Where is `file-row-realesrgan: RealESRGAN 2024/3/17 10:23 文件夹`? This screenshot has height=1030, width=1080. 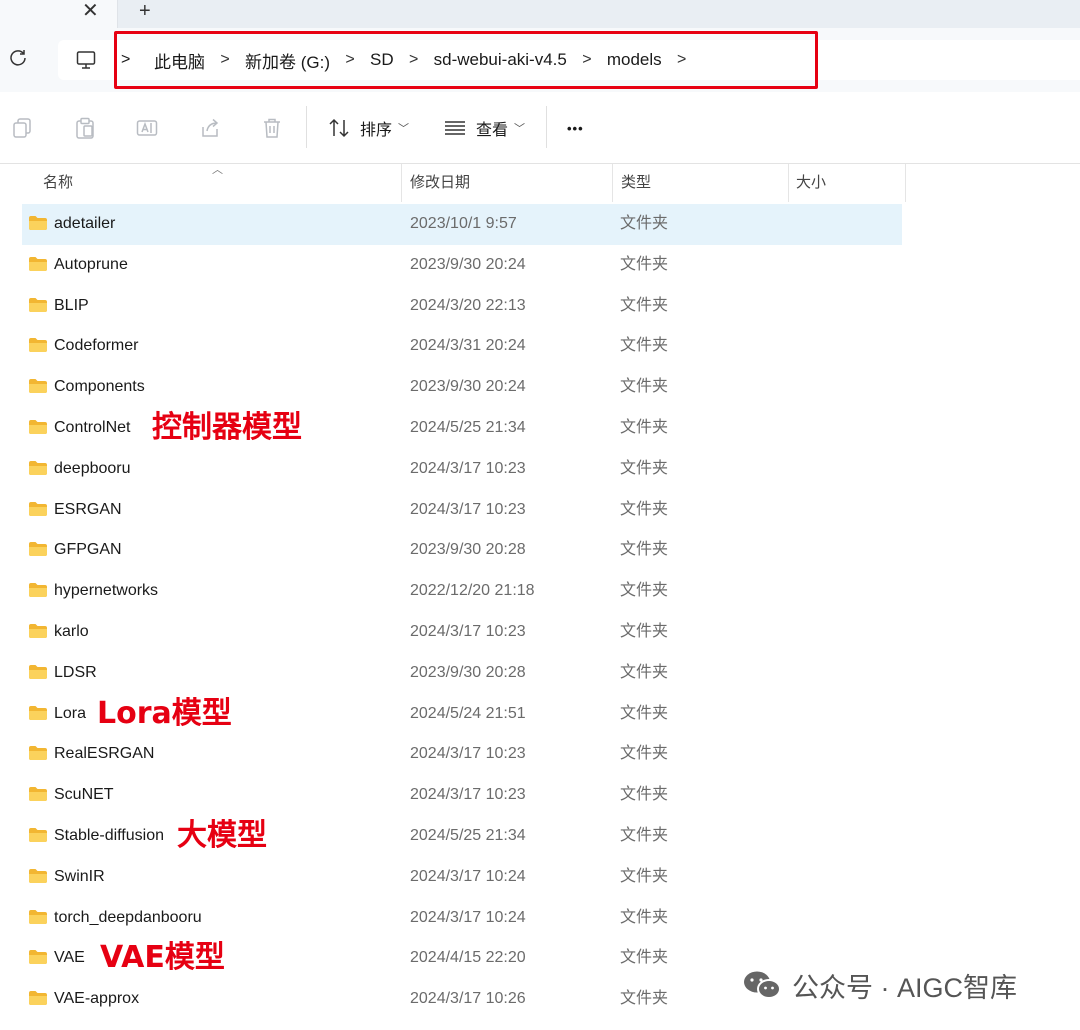
file-row-realesrgan: RealESRGAN 2024/3/17 10:23 文件夹 is located at coordinates (462, 754).